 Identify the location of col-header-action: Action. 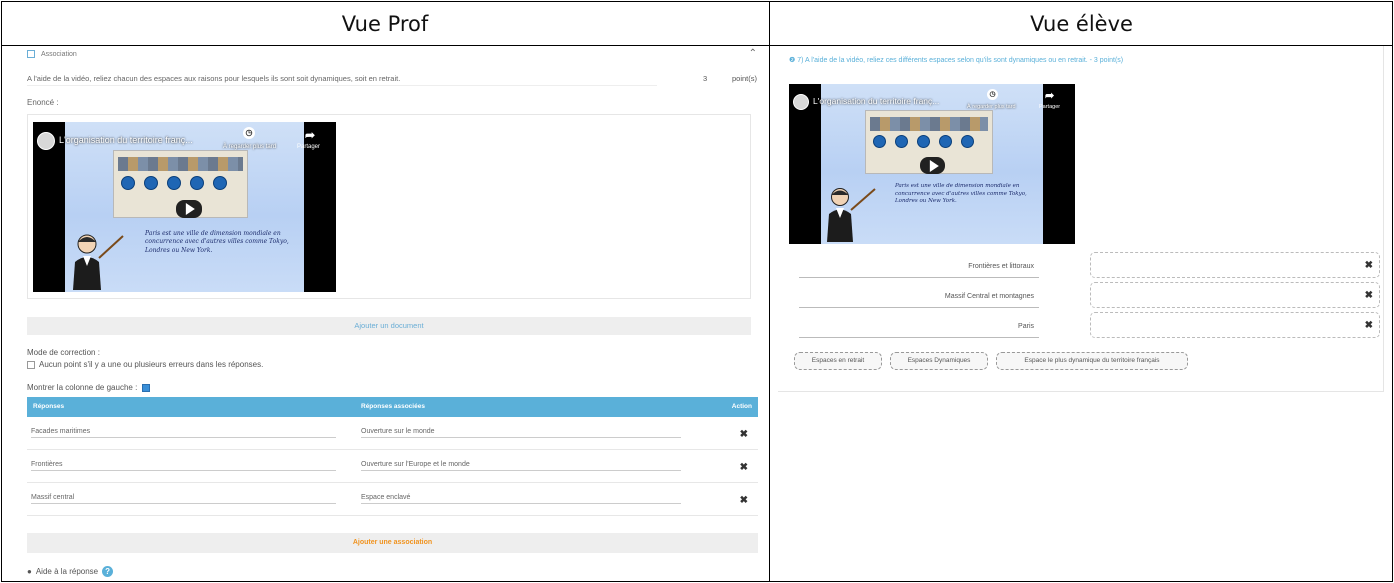
(741, 406).